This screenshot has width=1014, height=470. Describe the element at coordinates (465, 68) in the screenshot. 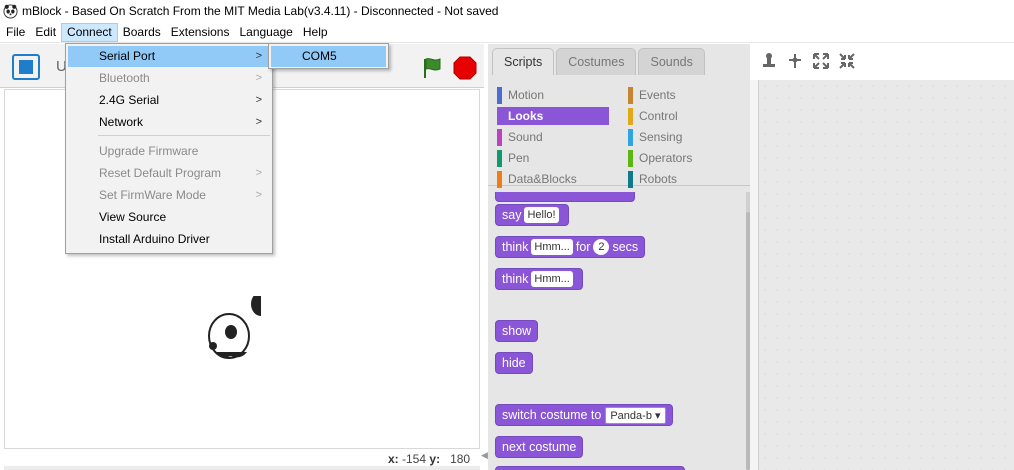

I see `stop-icon` at that location.